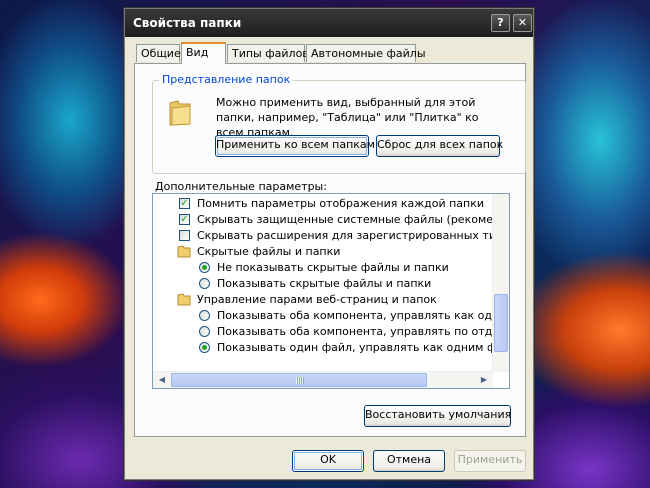 Image resolution: width=650 pixels, height=488 pixels. What do you see at coordinates (268, 53) in the screenshot?
I see `tab-file-types: Типы файлов` at bounding box center [268, 53].